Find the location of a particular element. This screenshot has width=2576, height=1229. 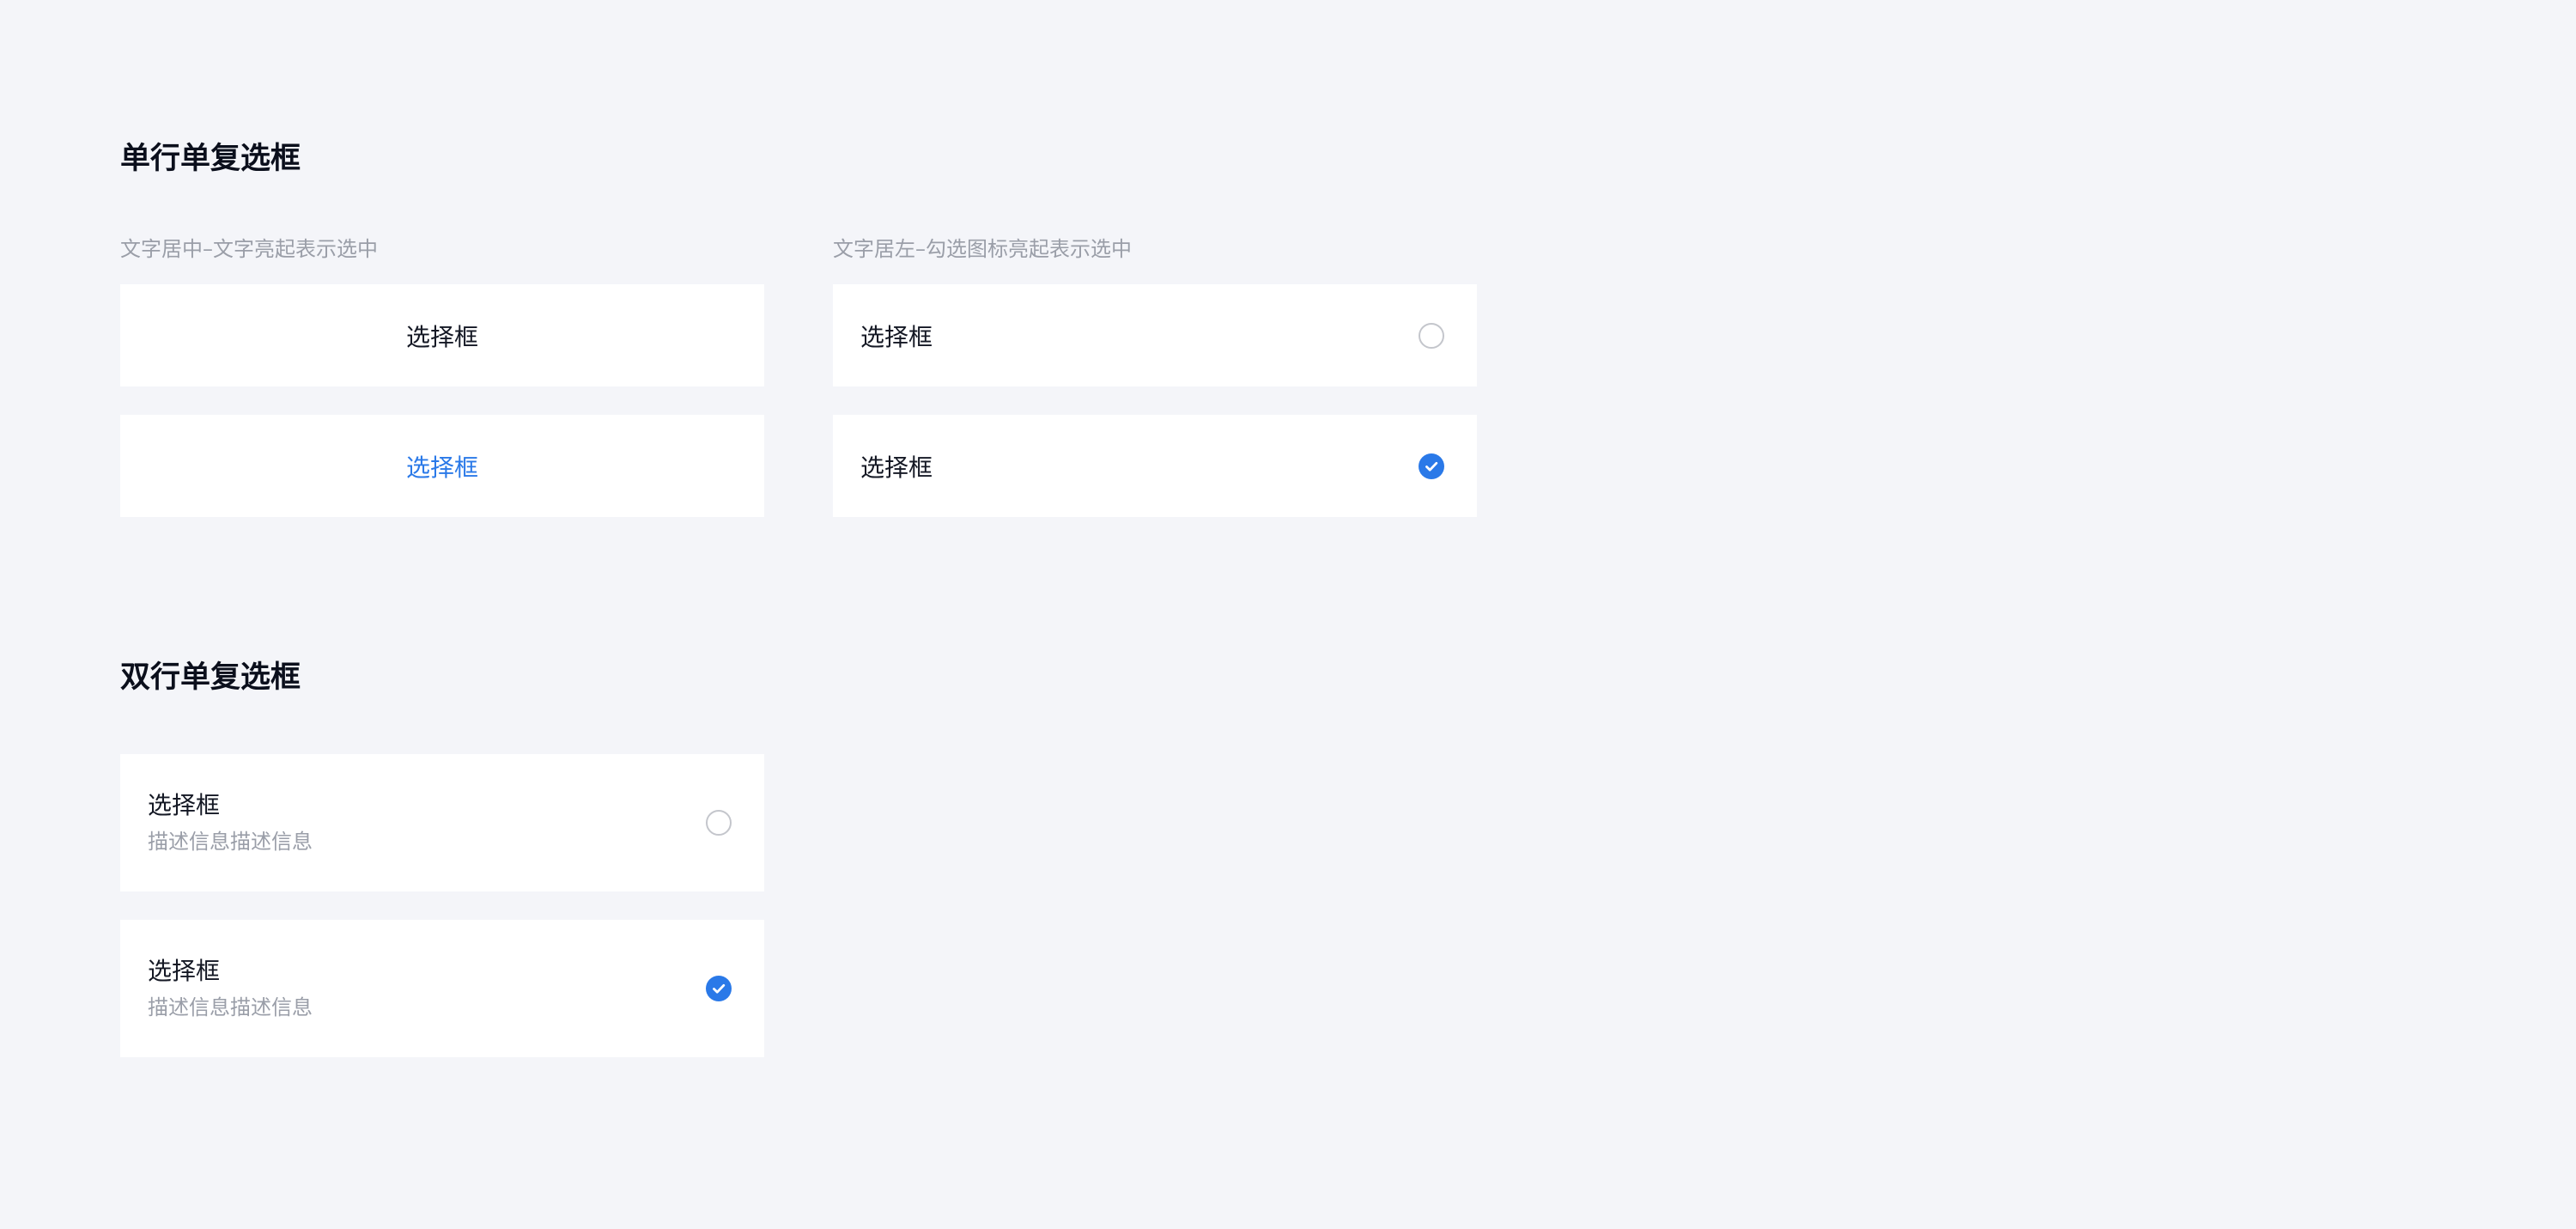

centered-option-selected: 选择框 is located at coordinates (442, 466).